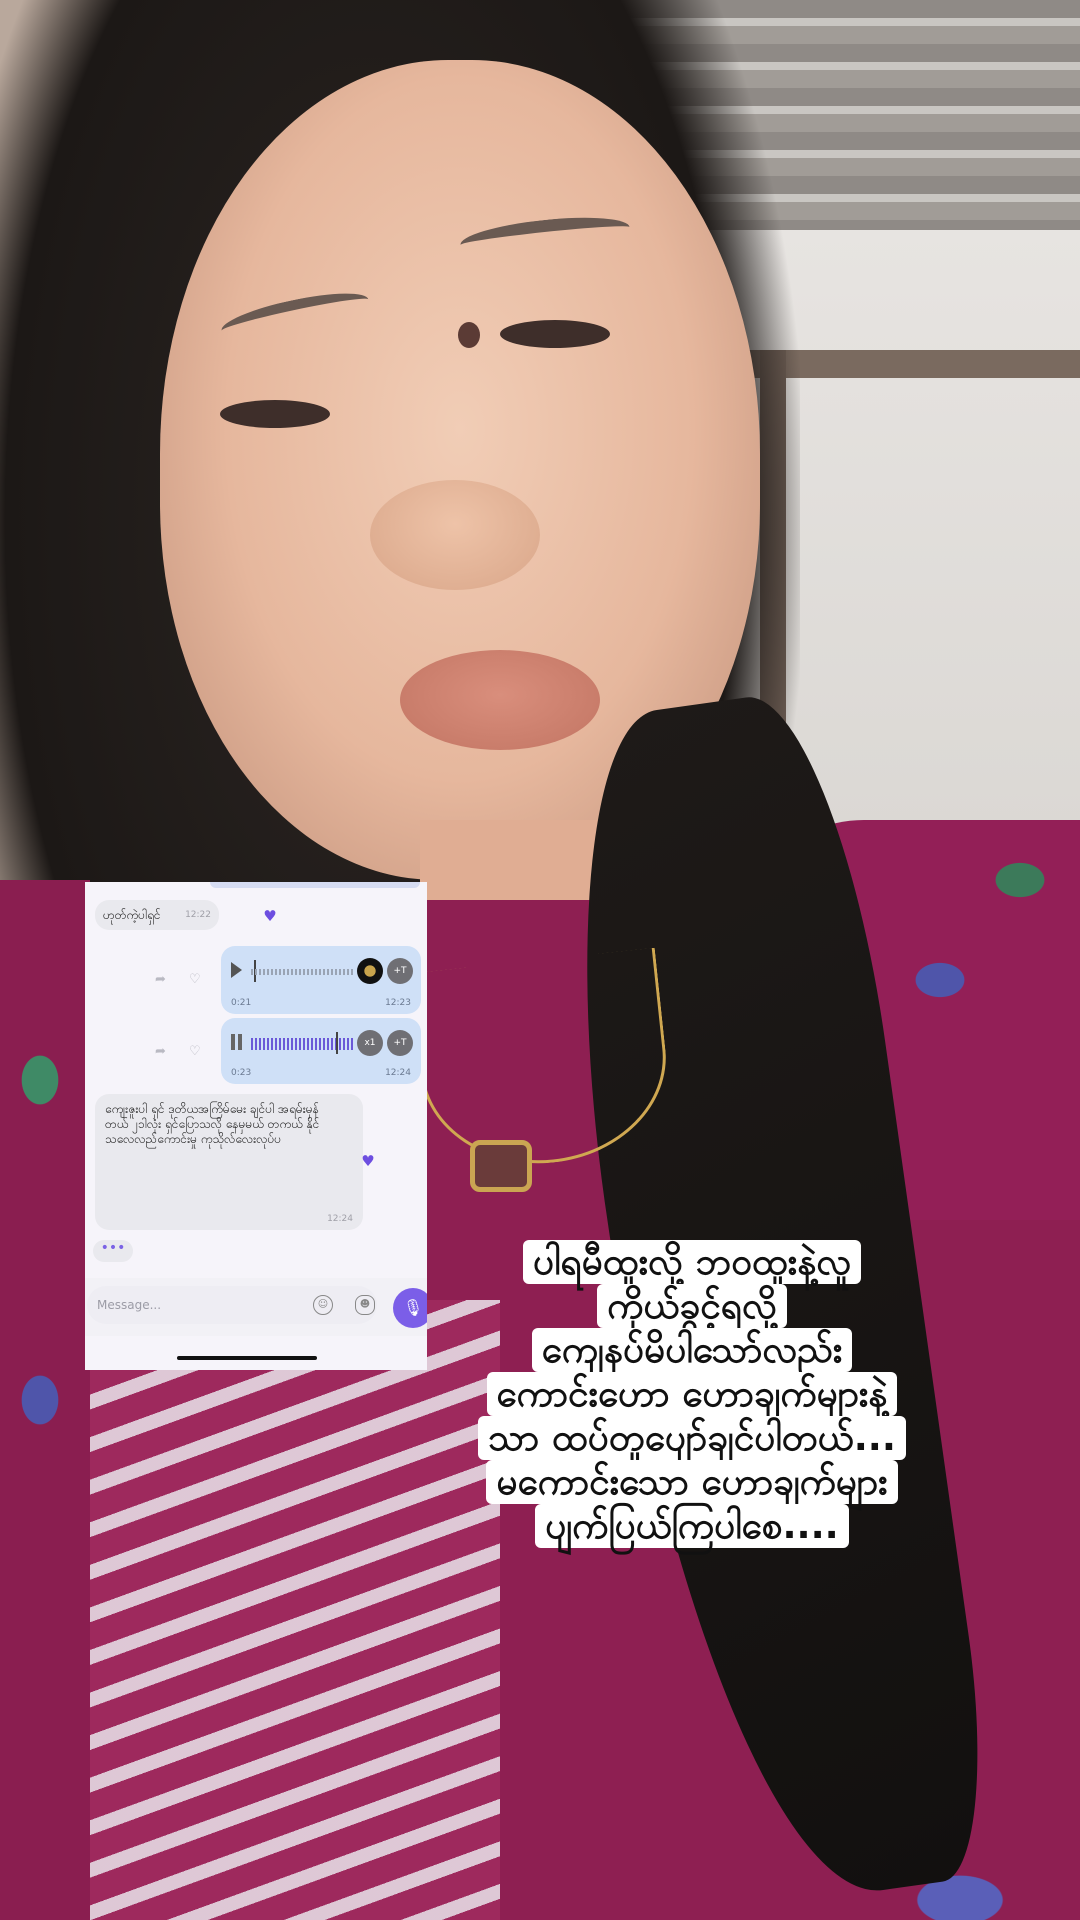 The image size is (1080, 1920). I want to click on message-text: ဟုတ်ကဲ့ပါရှင်, so click(132, 915).